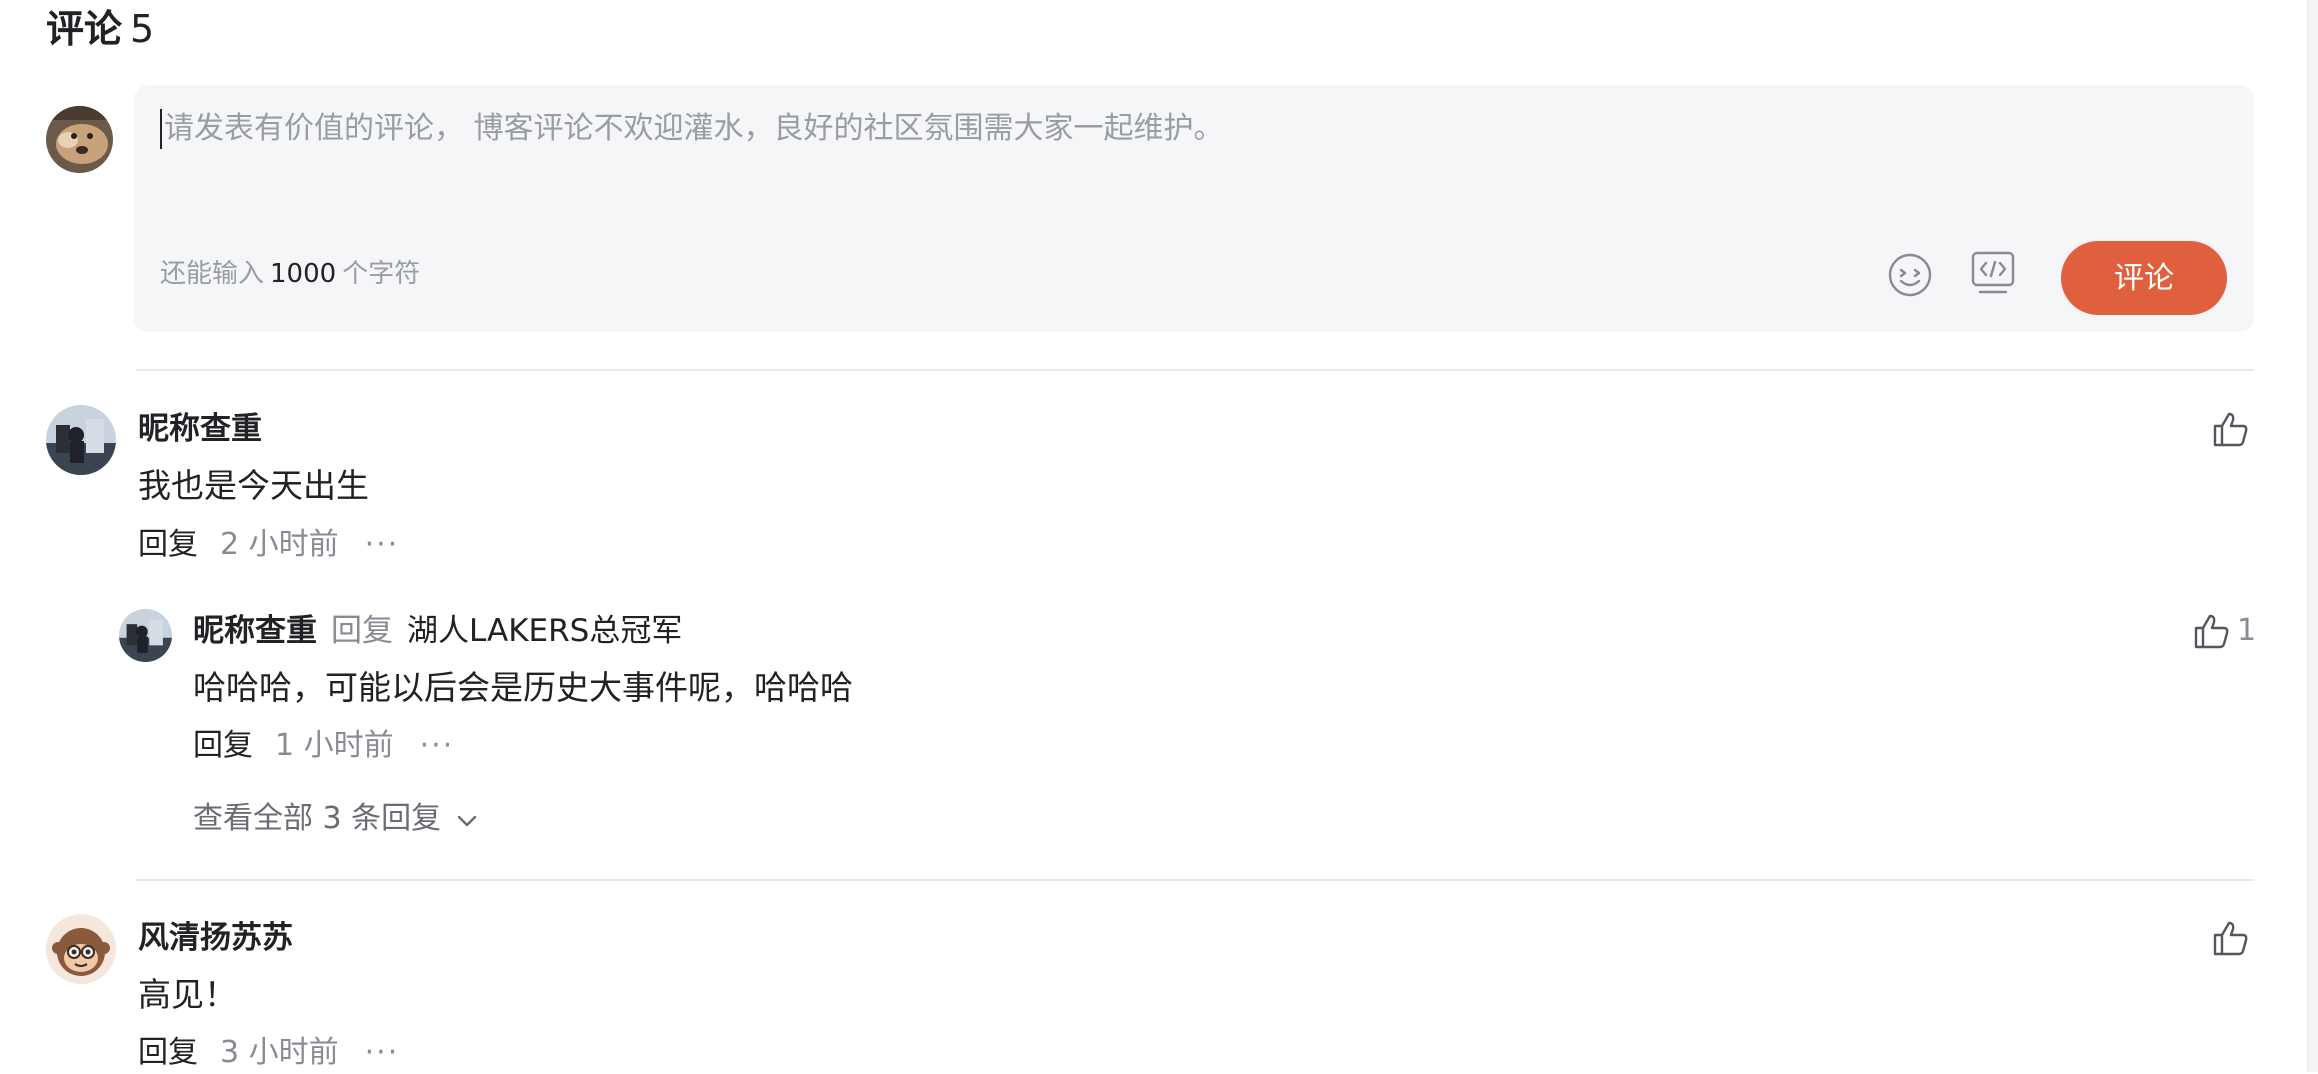 The height and width of the screenshot is (1074, 2318). Describe the element at coordinates (279, 1052) in the screenshot. I see `comment-time: 3 小时前` at that location.